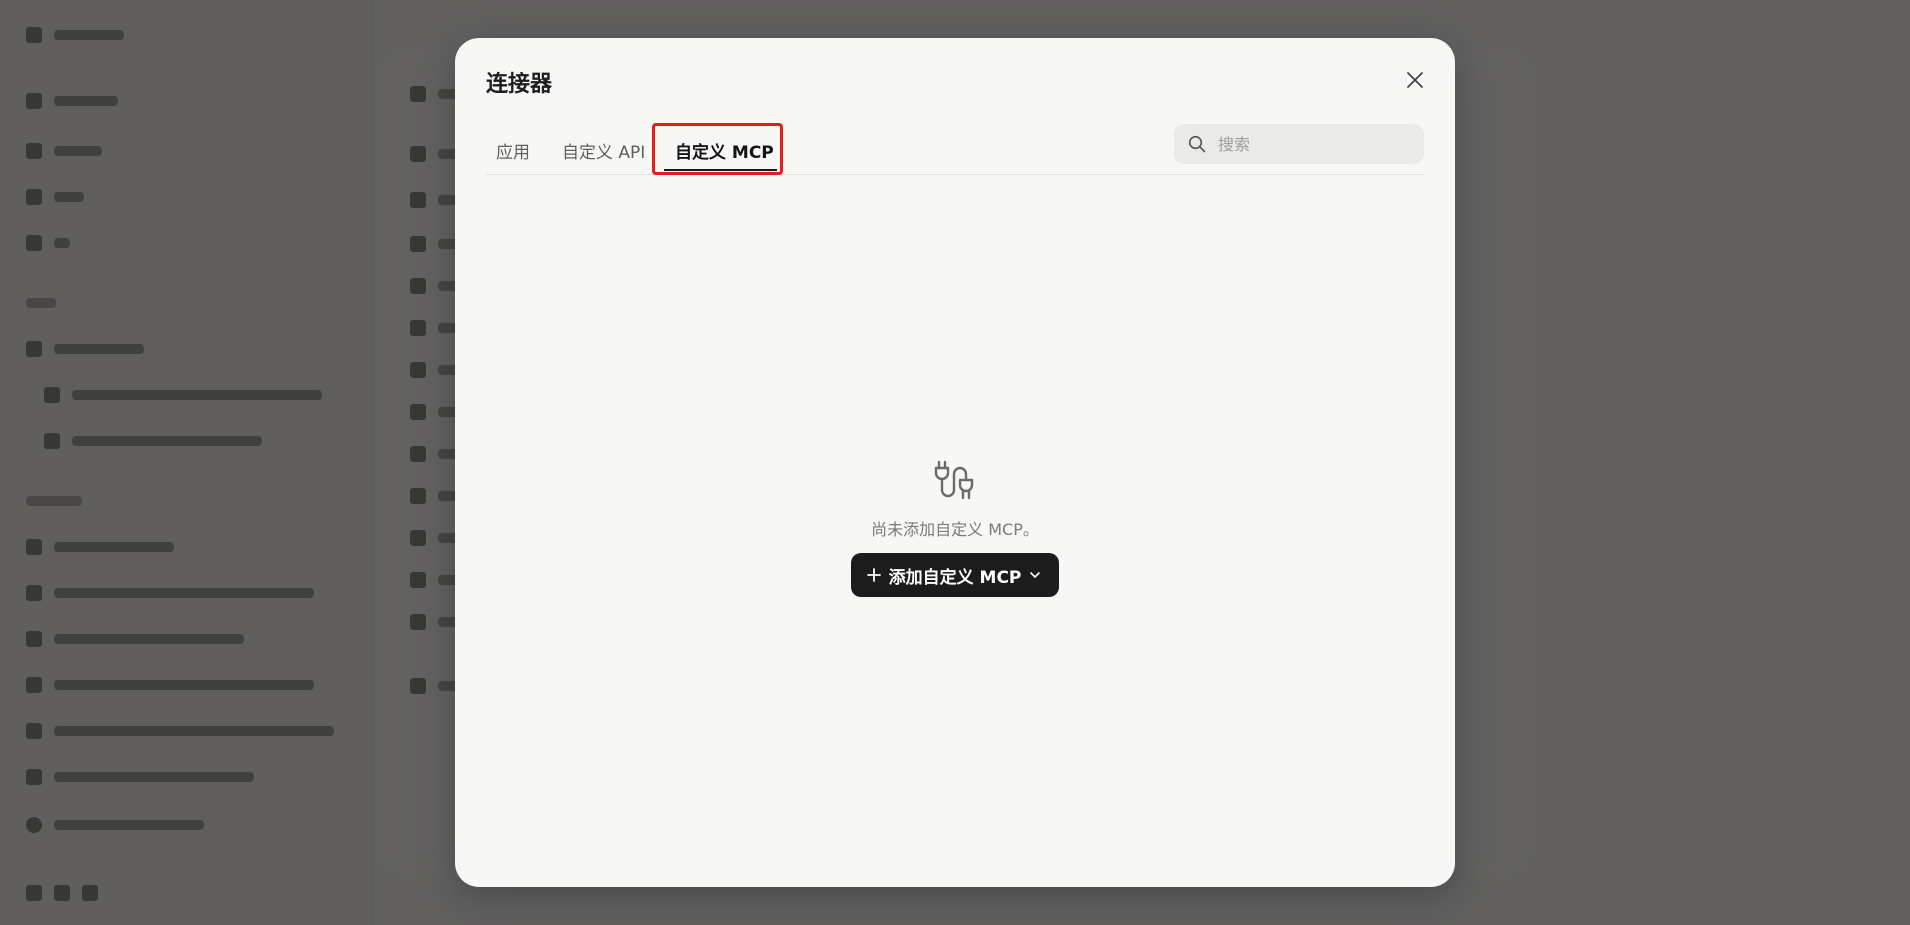 The height and width of the screenshot is (925, 1910). I want to click on add-custom-mcp-button: 添加自定义 MCP, so click(955, 575).